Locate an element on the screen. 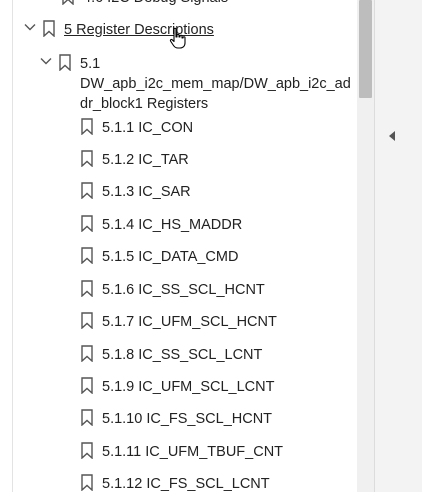  bookmark-label: 5.1.5 IC_DATA_CMD is located at coordinates (170, 257).